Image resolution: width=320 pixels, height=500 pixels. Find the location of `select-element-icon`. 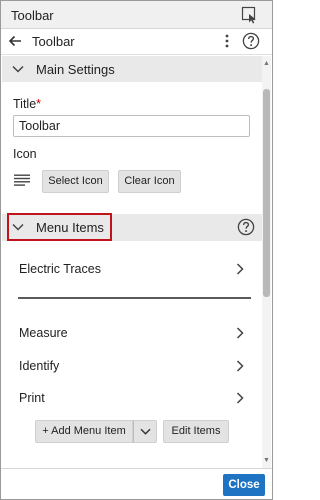

select-element-icon is located at coordinates (250, 15).